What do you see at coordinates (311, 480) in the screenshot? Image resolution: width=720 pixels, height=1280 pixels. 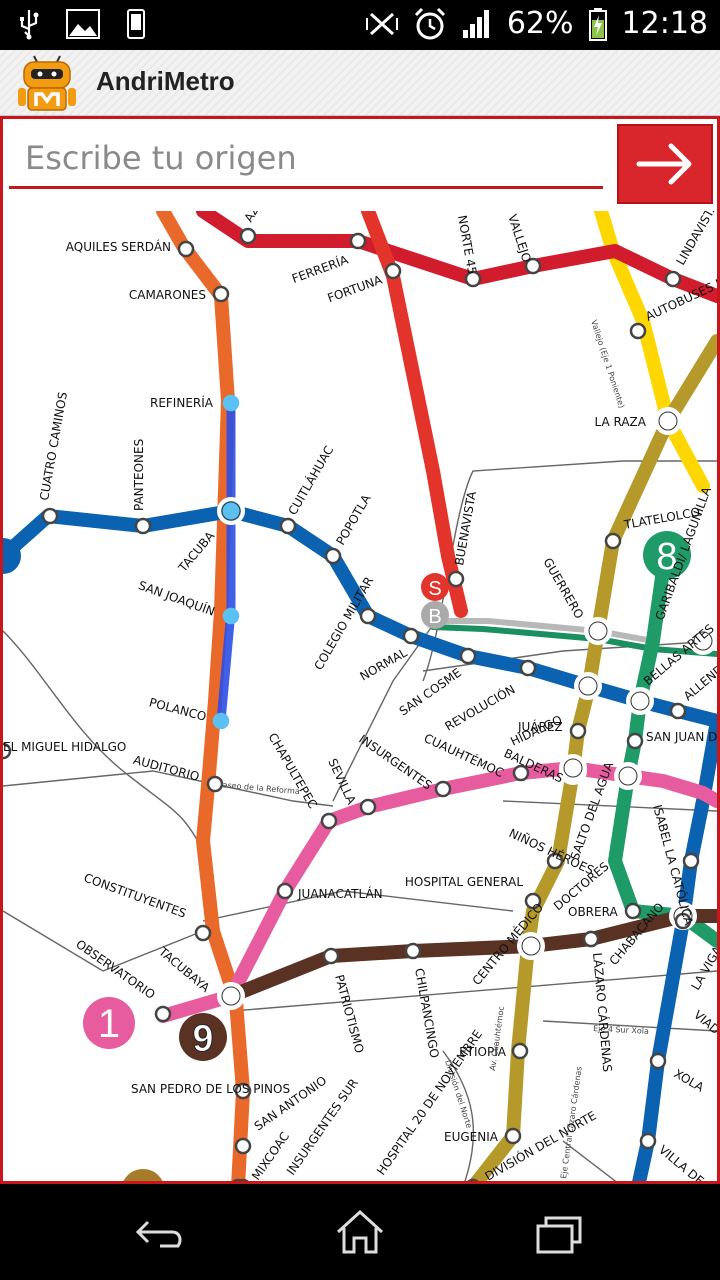 I see `station-label: CUITLÁHUAC` at bounding box center [311, 480].